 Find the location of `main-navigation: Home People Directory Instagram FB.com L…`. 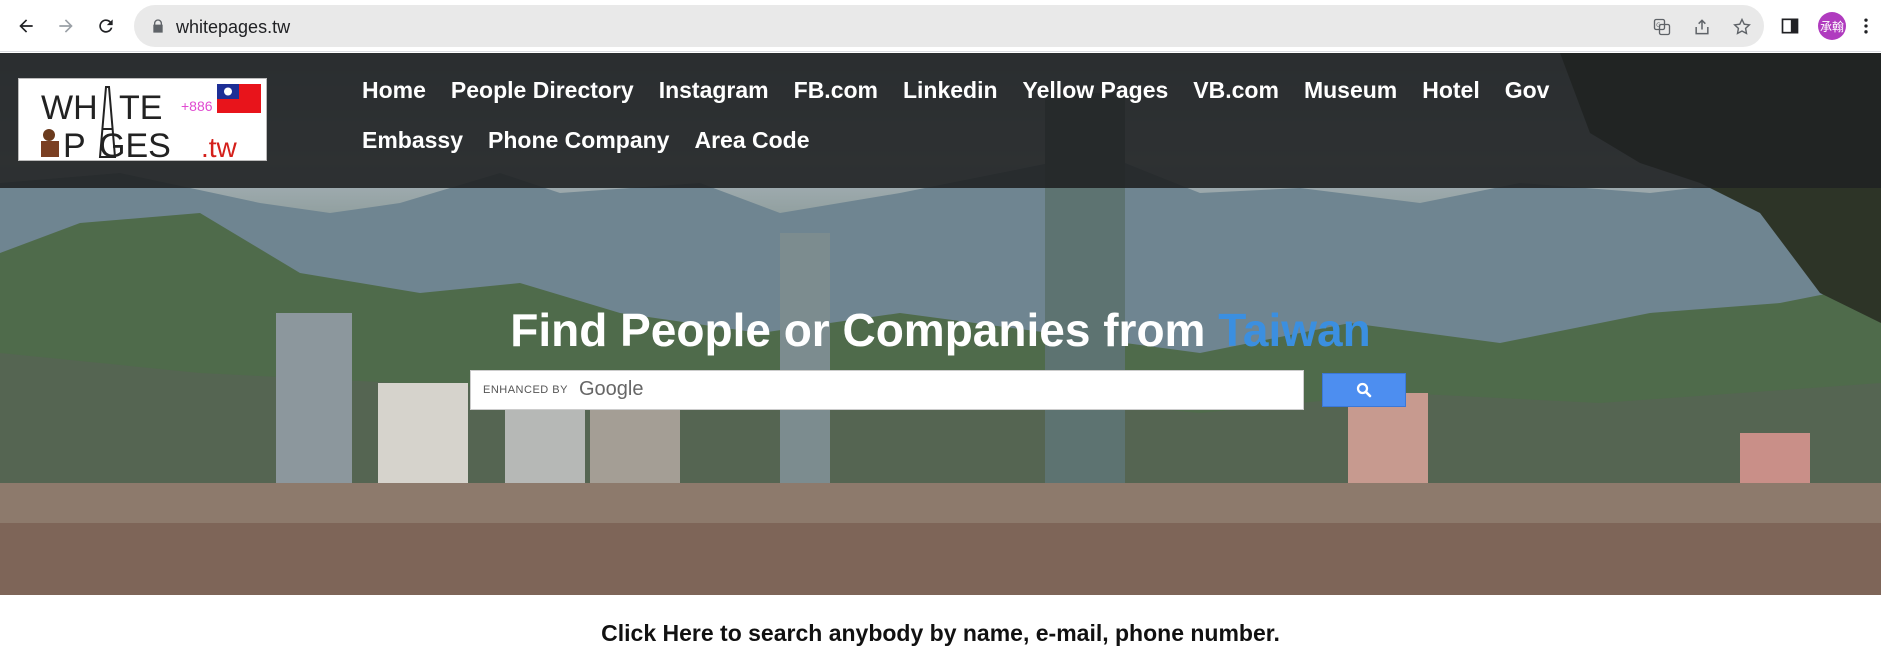

main-navigation: Home People Directory Instagram FB.com L… is located at coordinates (1022, 122).